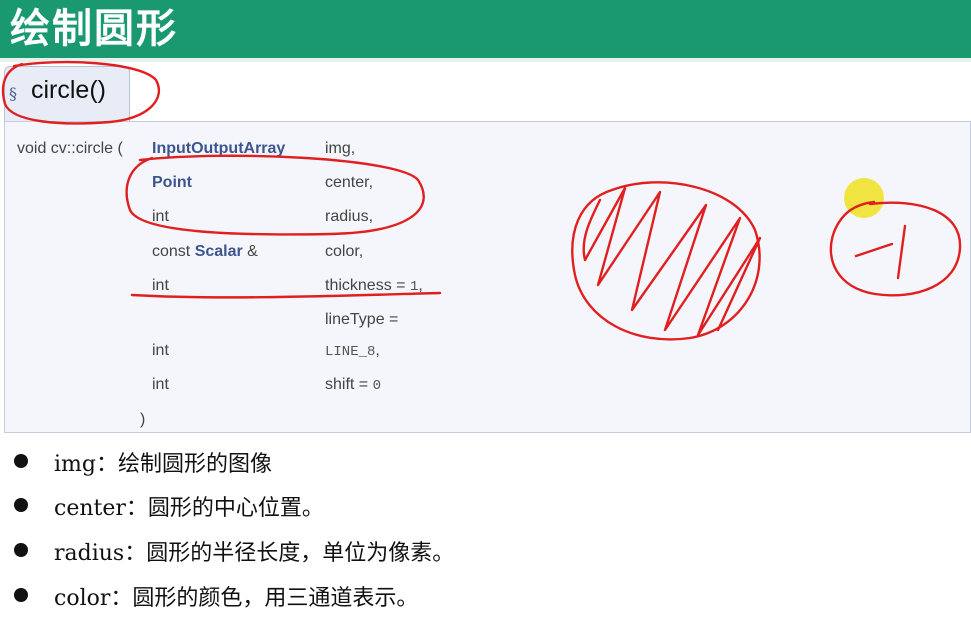  Describe the element at coordinates (349, 216) in the screenshot. I see `param-name: radius,` at that location.